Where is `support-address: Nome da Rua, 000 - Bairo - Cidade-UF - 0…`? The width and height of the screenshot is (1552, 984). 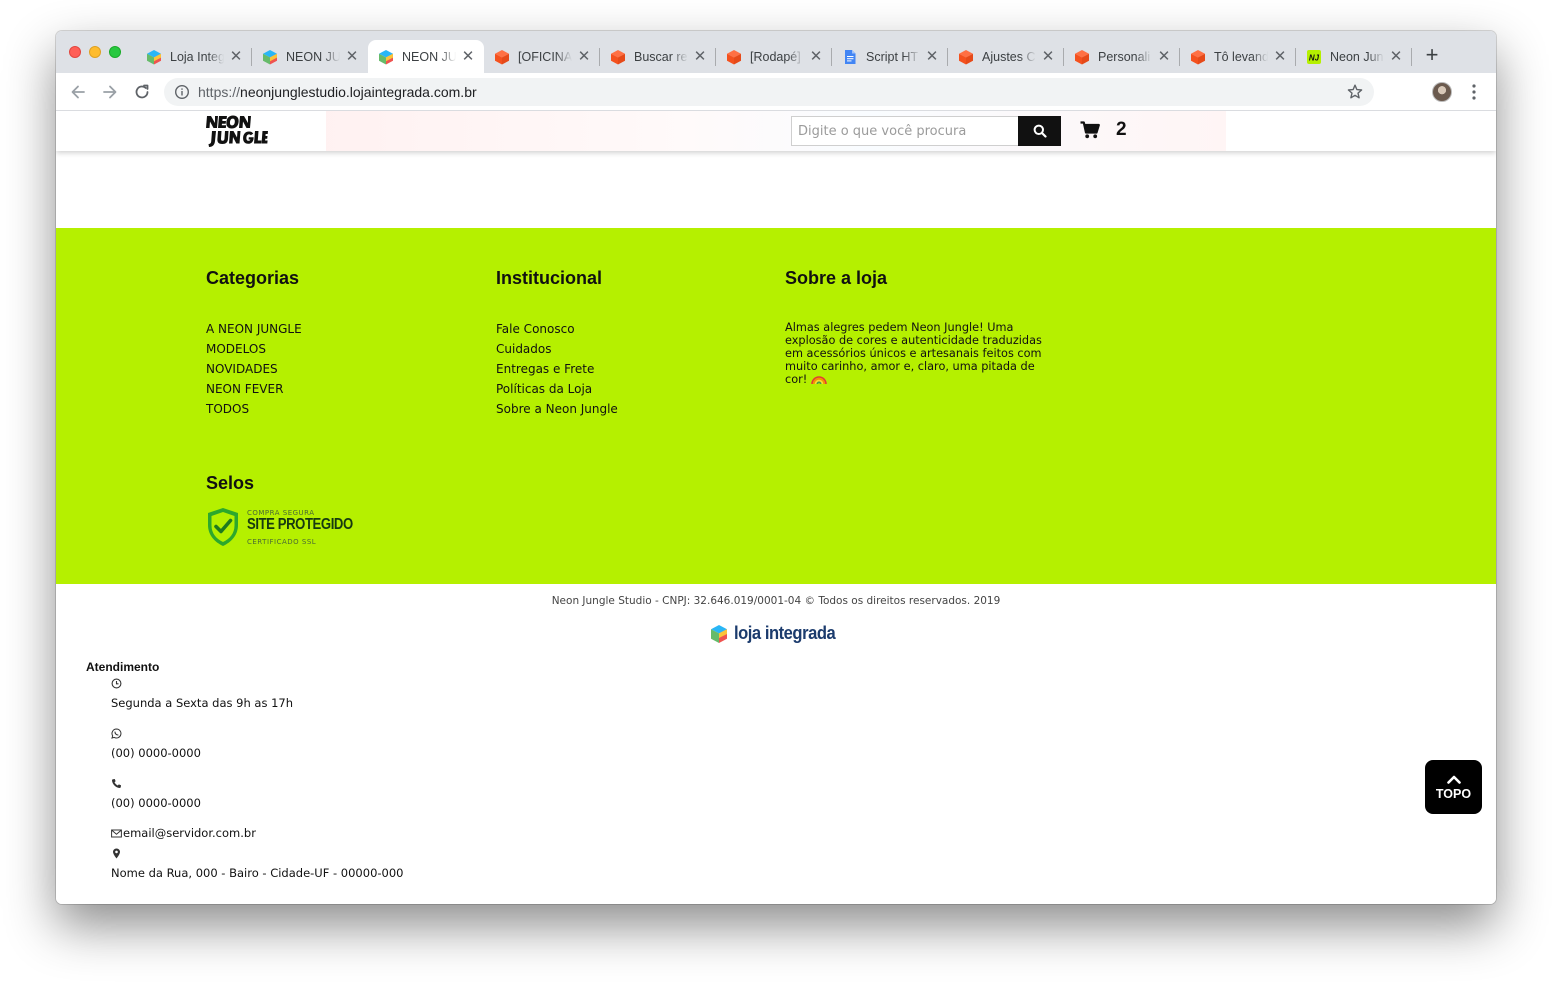
support-address: Nome da Rua, 000 - Bairo - Cidade-UF - 0… is located at coordinates (257, 873).